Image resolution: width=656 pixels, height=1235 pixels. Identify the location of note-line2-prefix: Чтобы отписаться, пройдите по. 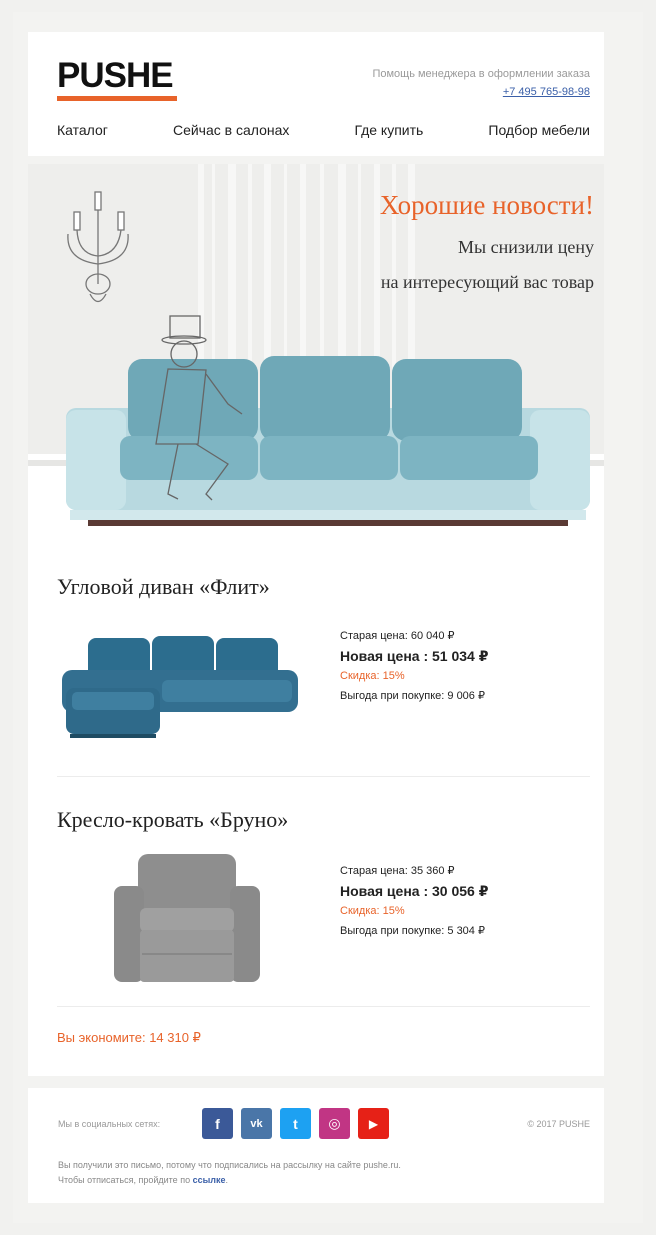
(124, 1180).